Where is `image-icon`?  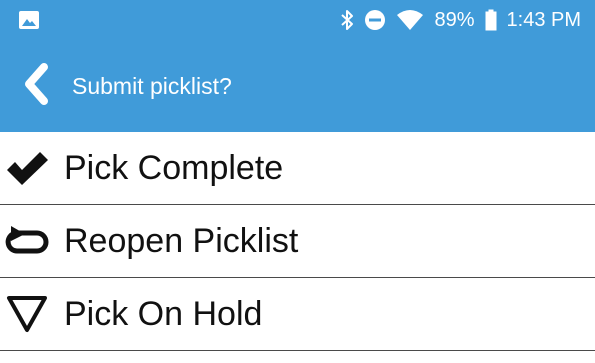 image-icon is located at coordinates (29, 20).